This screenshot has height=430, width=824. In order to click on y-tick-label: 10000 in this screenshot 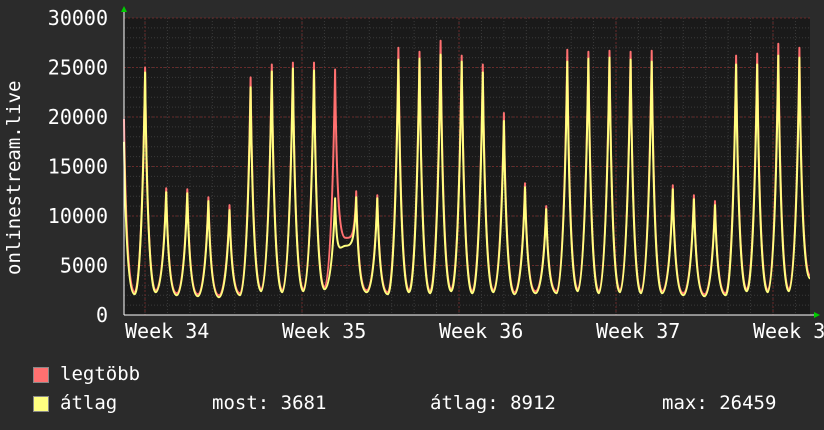, I will do `click(78, 216)`.